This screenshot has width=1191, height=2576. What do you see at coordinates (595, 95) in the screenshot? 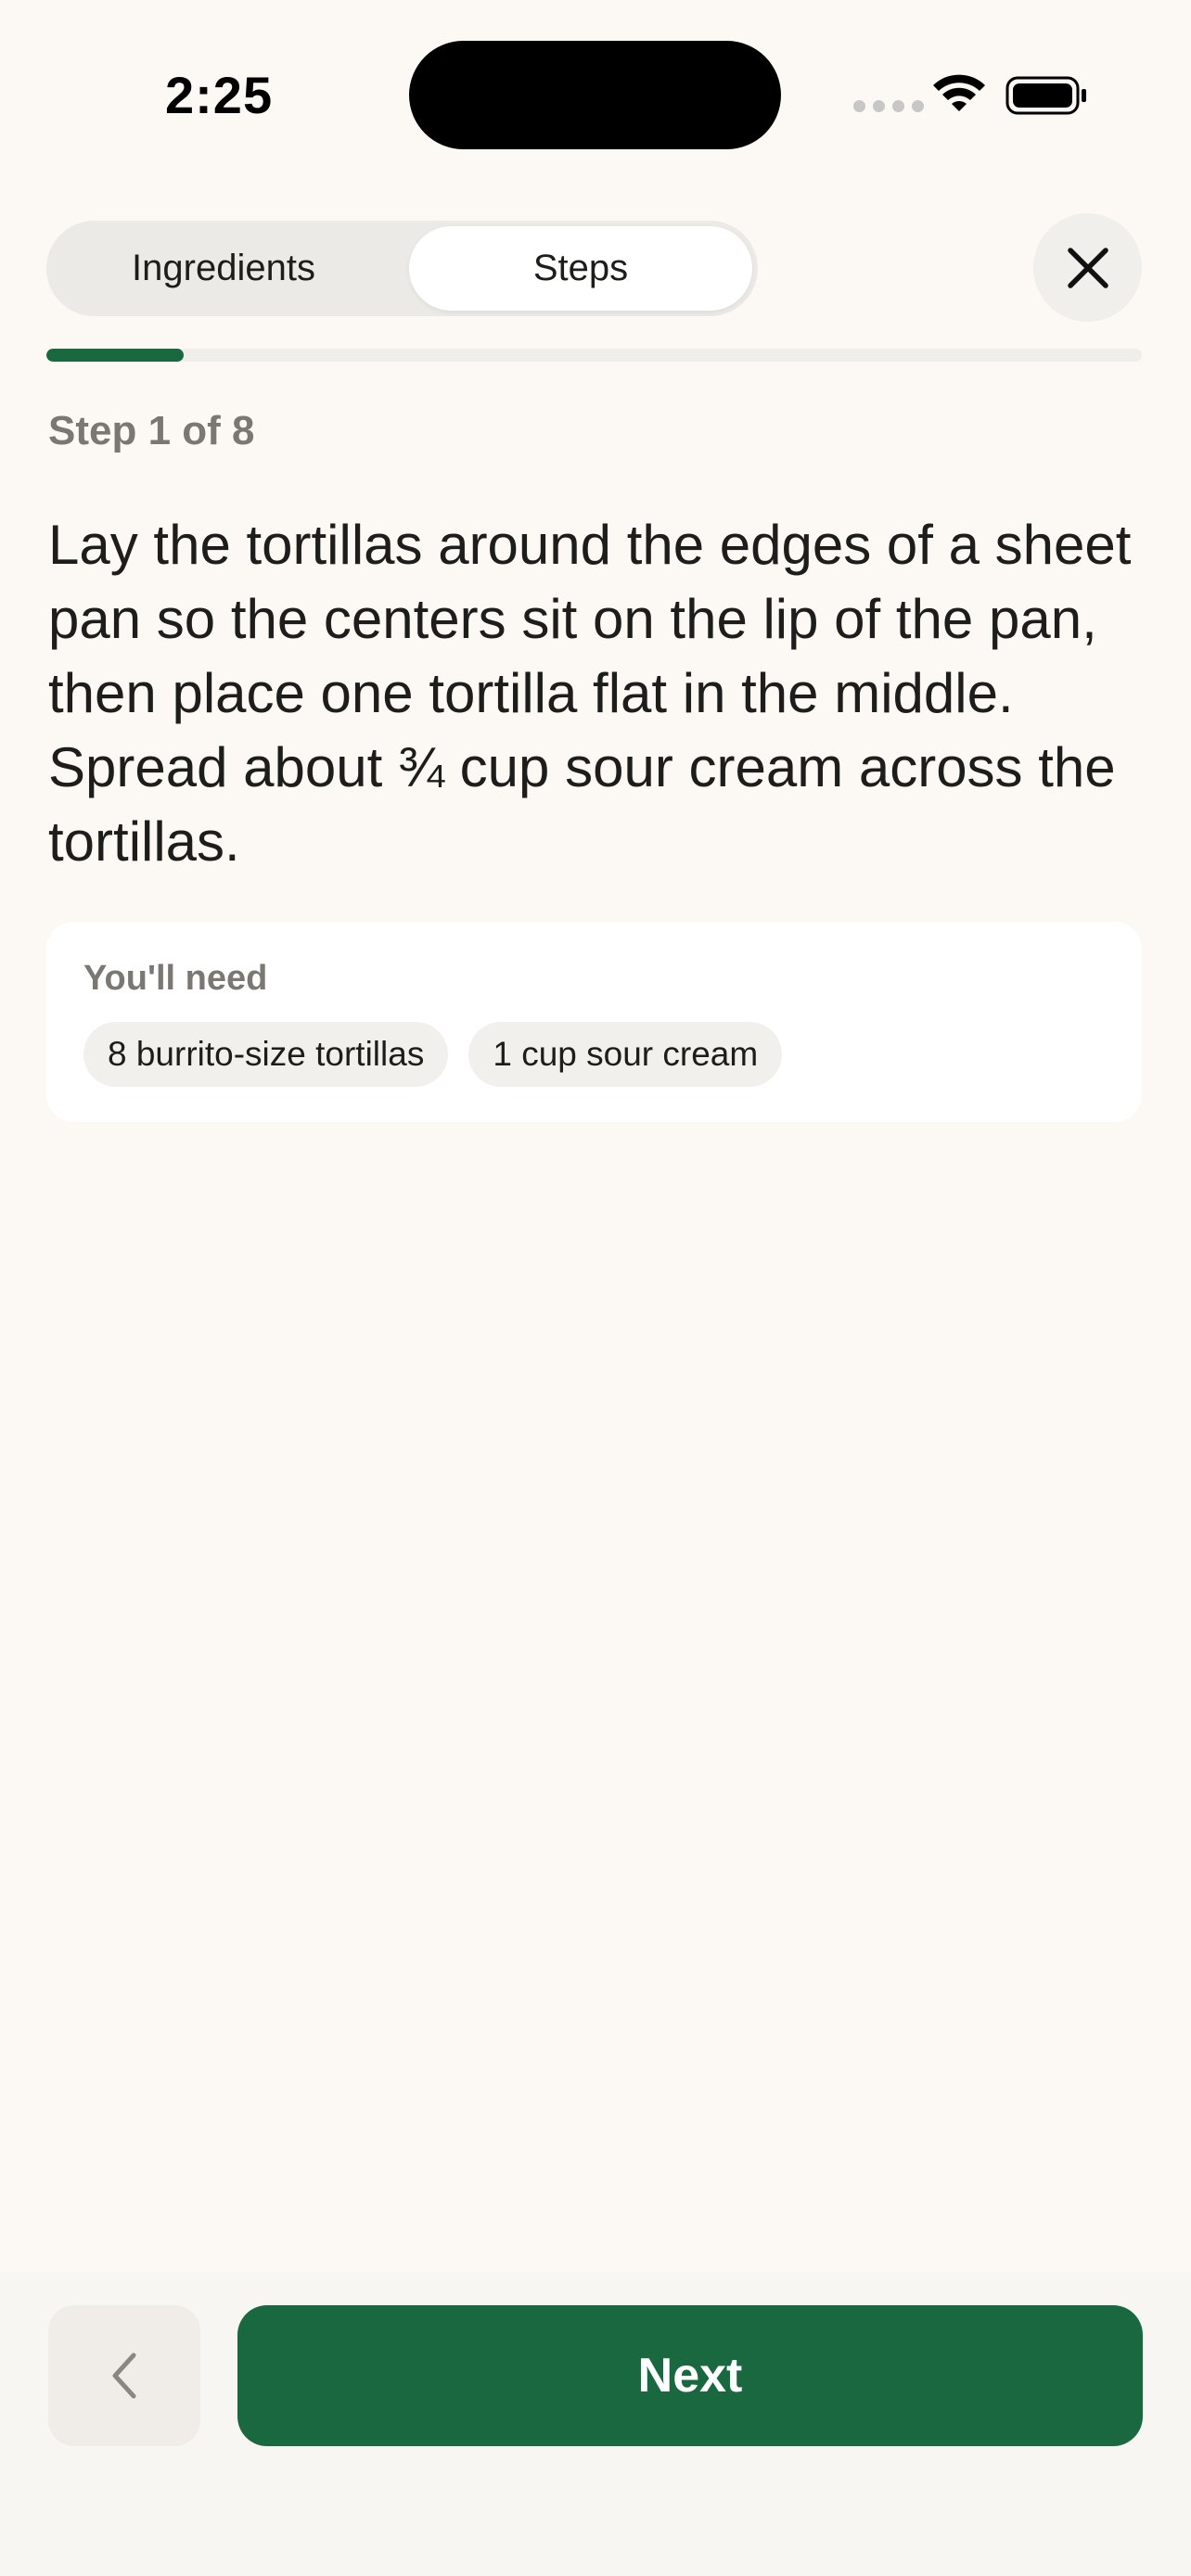
I see `dynamic-island` at bounding box center [595, 95].